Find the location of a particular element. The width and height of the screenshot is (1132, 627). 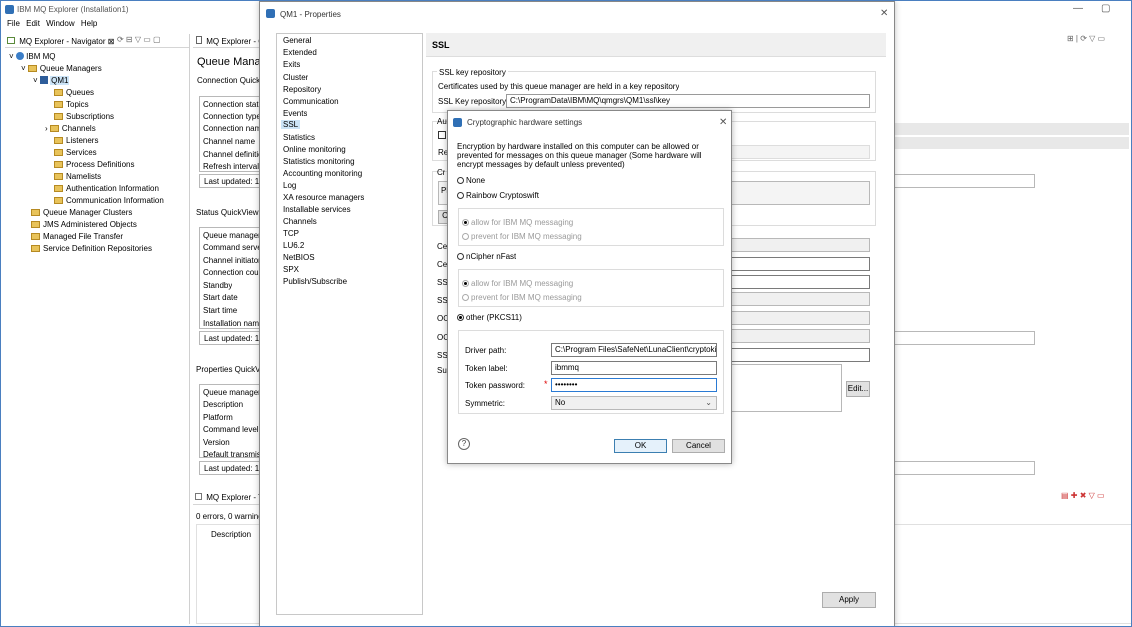

table-row: Connection type is located at coordinates (232, 116).